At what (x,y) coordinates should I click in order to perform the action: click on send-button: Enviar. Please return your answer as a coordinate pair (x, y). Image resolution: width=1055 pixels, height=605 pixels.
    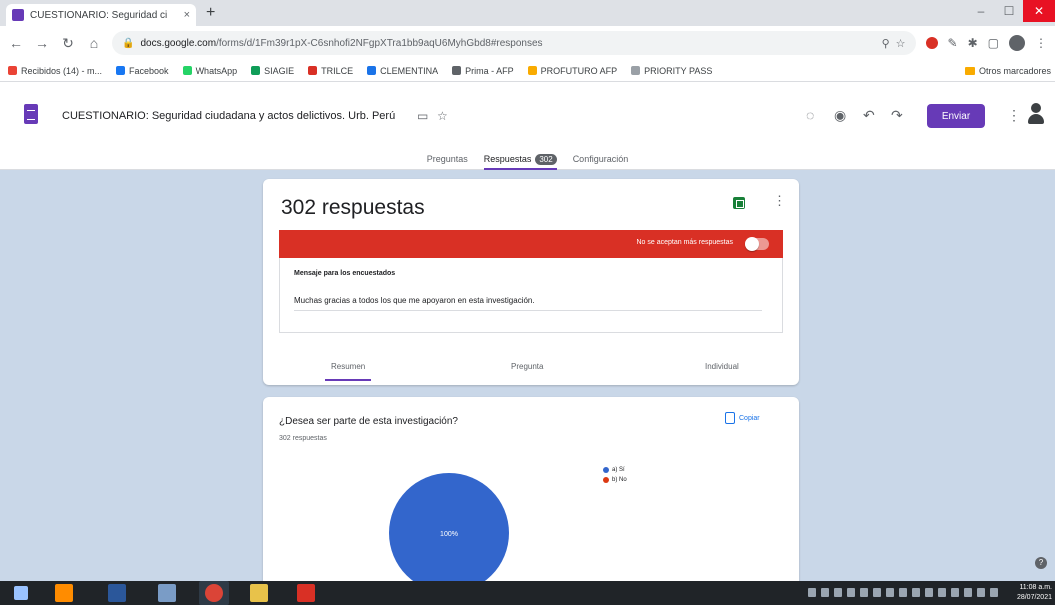
    Looking at the image, I should click on (956, 116).